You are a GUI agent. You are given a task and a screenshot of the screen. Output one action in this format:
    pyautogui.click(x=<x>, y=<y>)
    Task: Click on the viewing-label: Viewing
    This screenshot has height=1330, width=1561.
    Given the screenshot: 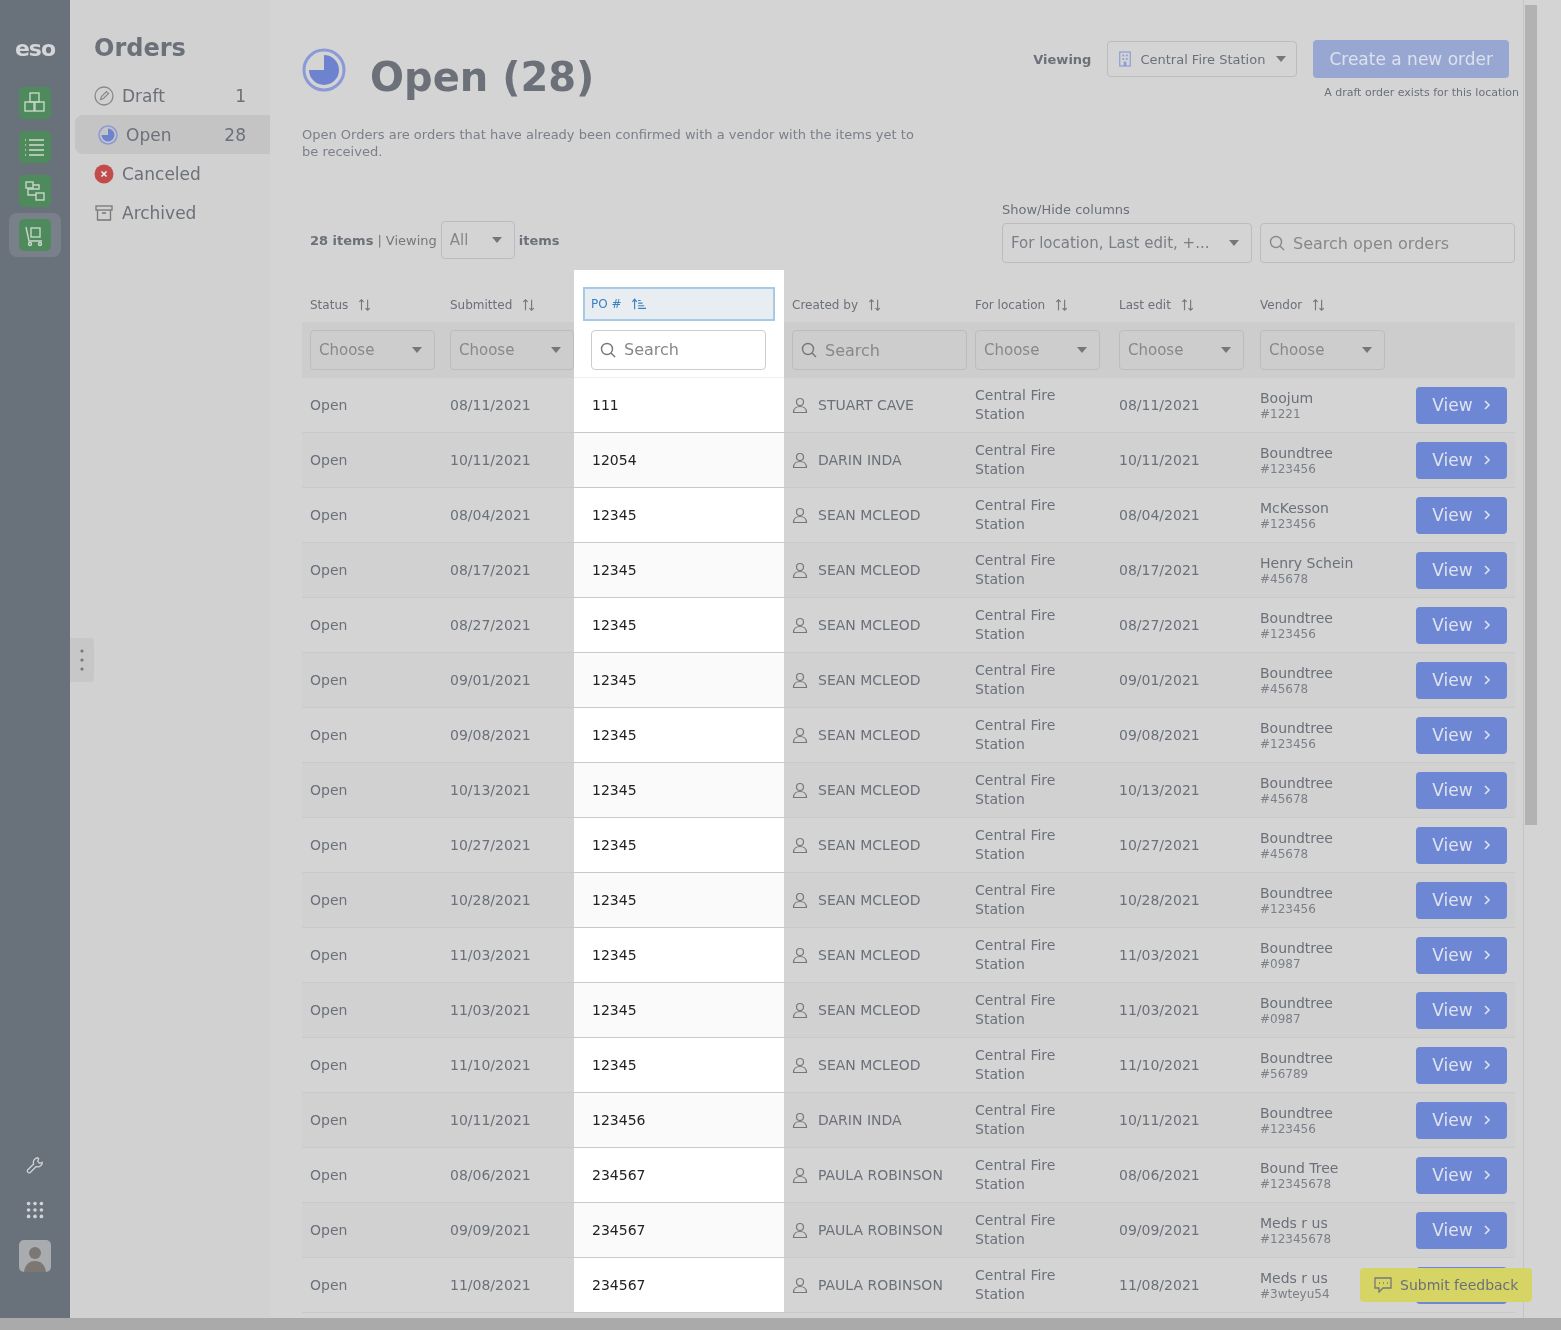 What is the action you would take?
    pyautogui.click(x=1062, y=59)
    